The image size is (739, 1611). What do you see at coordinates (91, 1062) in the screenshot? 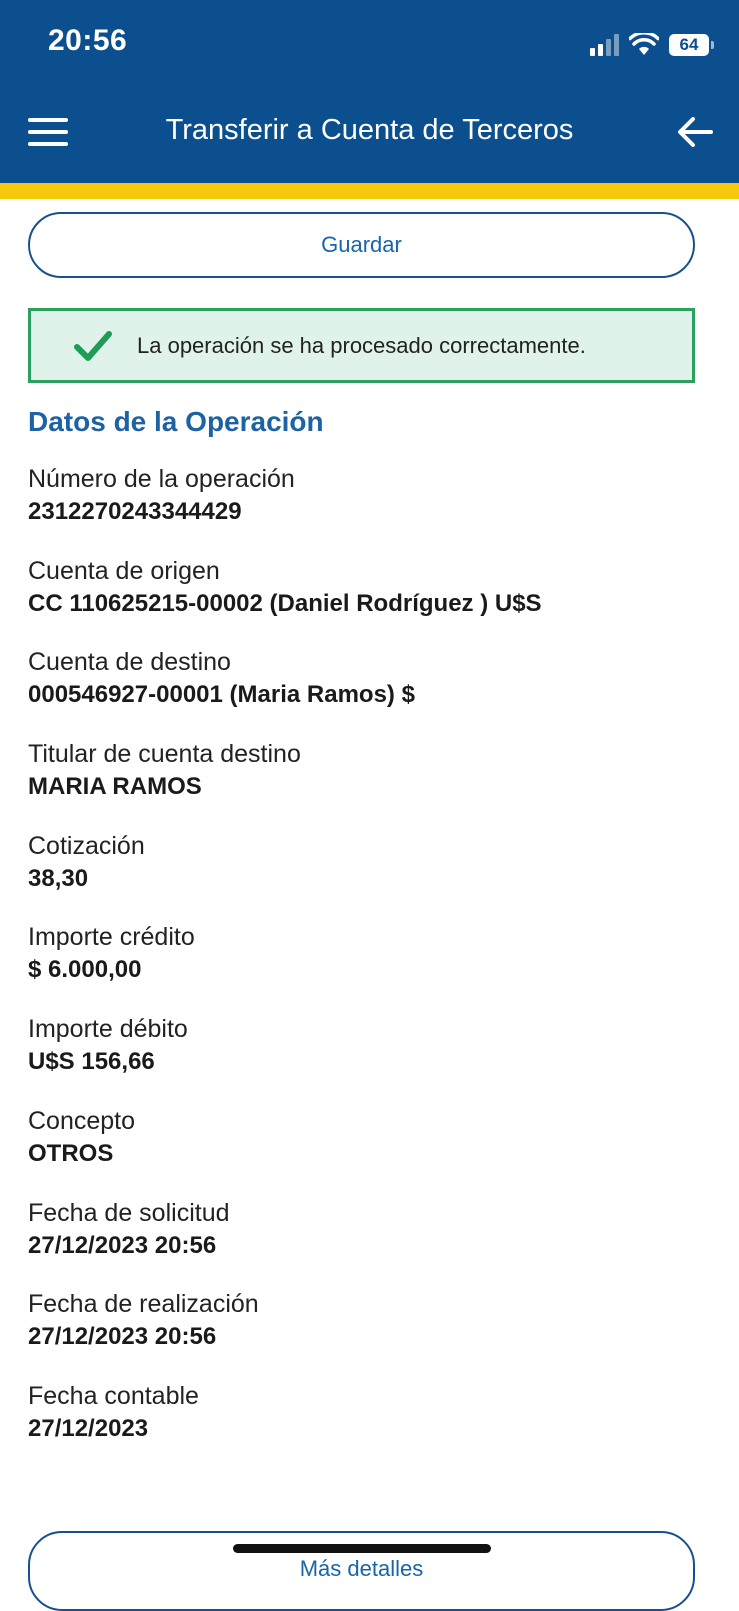
I see `field-value: U$S 156,66` at bounding box center [91, 1062].